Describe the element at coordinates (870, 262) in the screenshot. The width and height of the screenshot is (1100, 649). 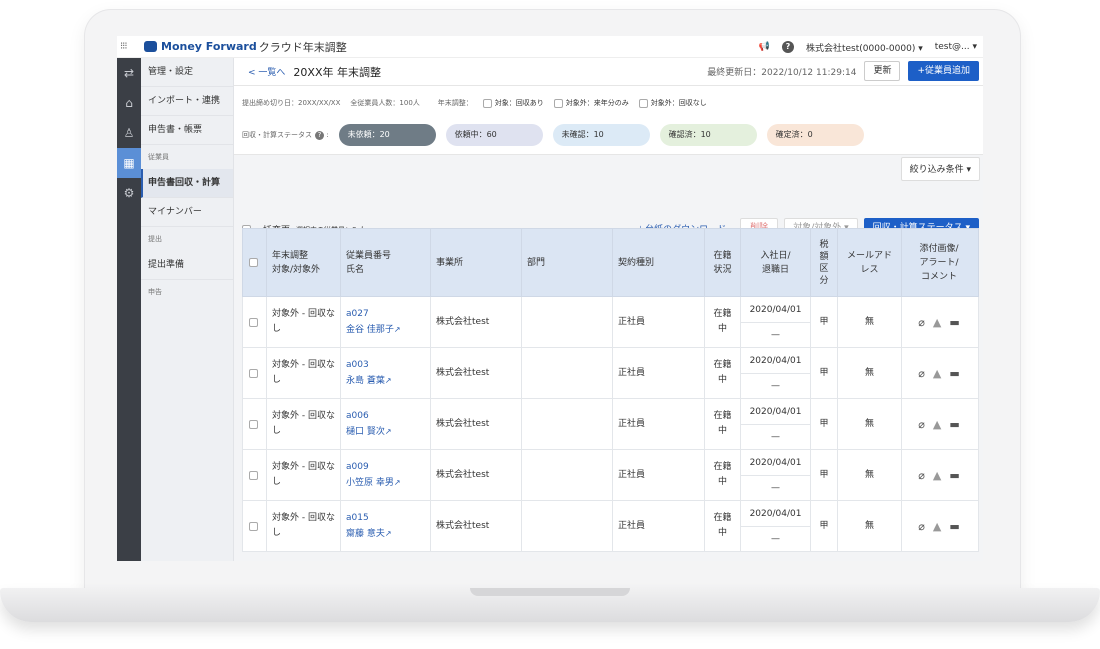
I see `col-mail: メールアド レス` at that location.